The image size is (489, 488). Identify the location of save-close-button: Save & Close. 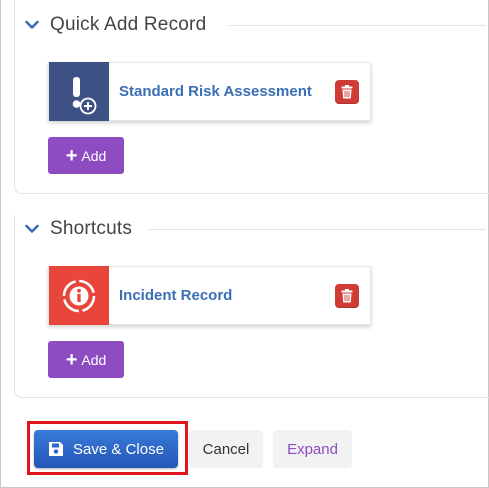
(106, 449).